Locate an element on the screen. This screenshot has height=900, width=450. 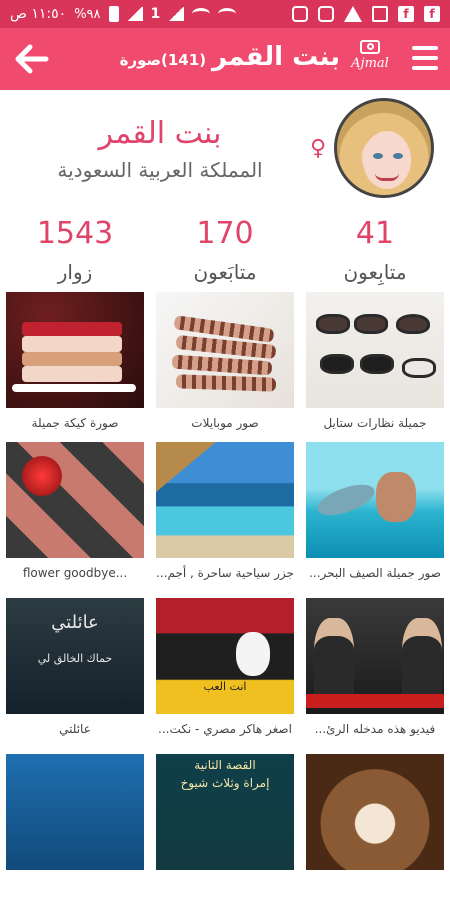
phone-case is located at coordinates (226, 383).